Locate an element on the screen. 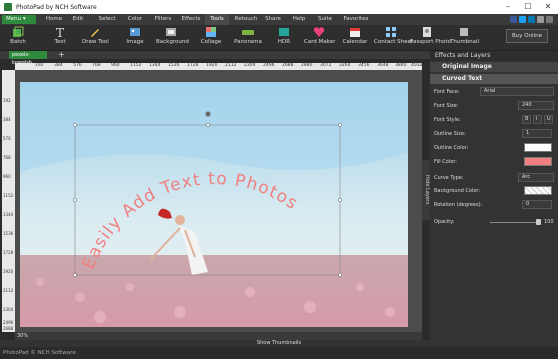 Image resolution: width=558 pixels, height=359 pixels. background-color-swatch is located at coordinates (538, 190).